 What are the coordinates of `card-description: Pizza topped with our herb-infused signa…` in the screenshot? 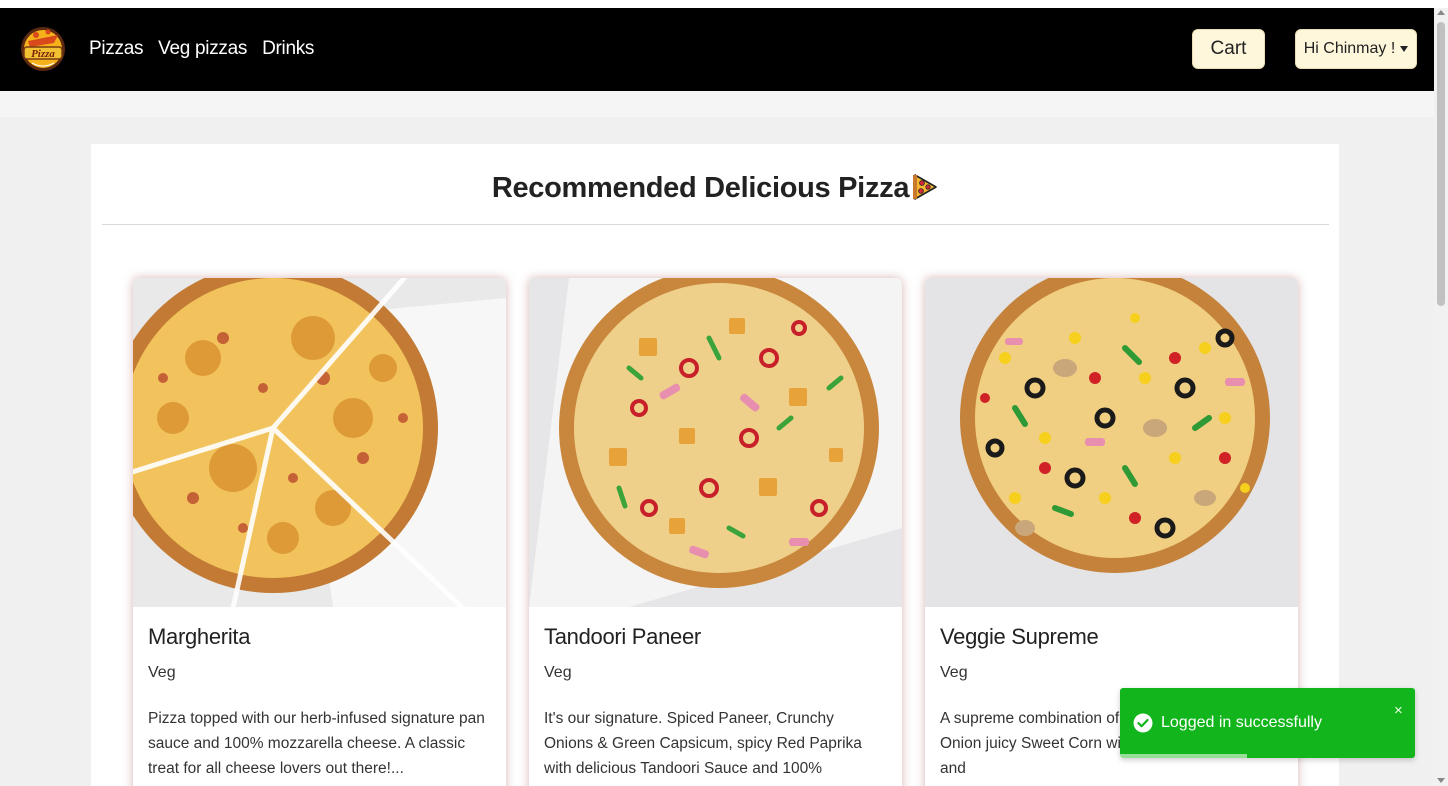 It's located at (316, 743).